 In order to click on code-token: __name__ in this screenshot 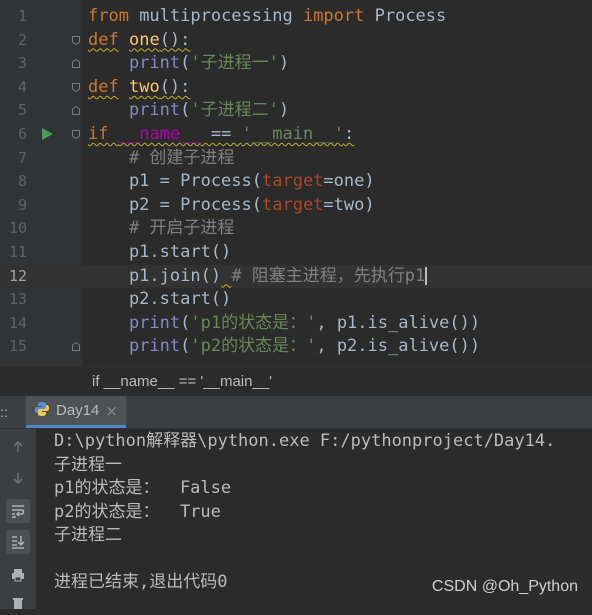, I will do `click(159, 134)`.